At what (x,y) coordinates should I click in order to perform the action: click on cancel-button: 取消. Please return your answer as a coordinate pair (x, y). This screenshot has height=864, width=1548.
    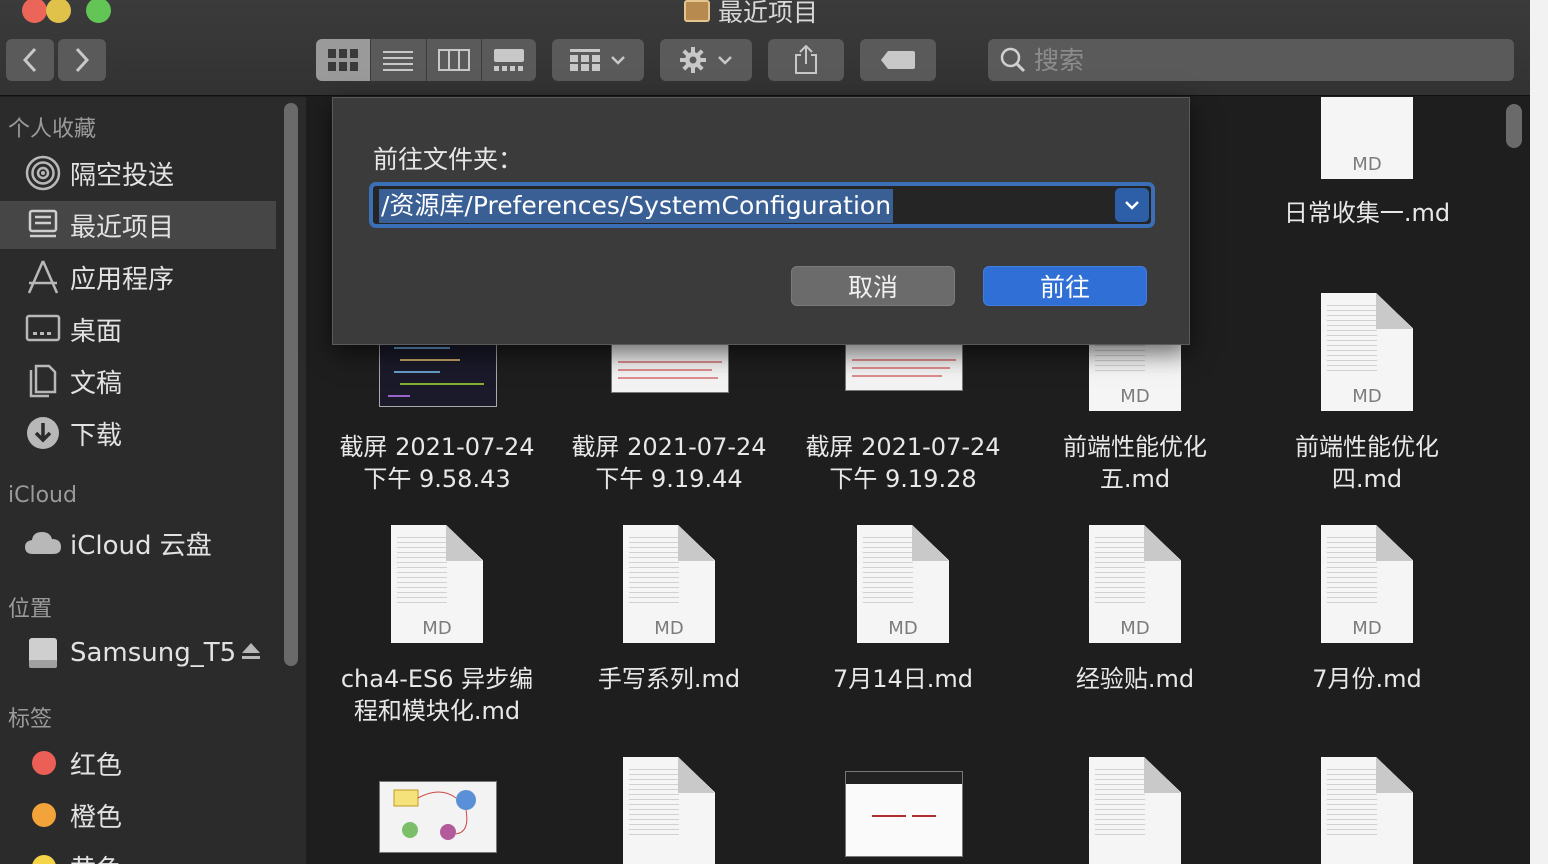
    Looking at the image, I should click on (873, 286).